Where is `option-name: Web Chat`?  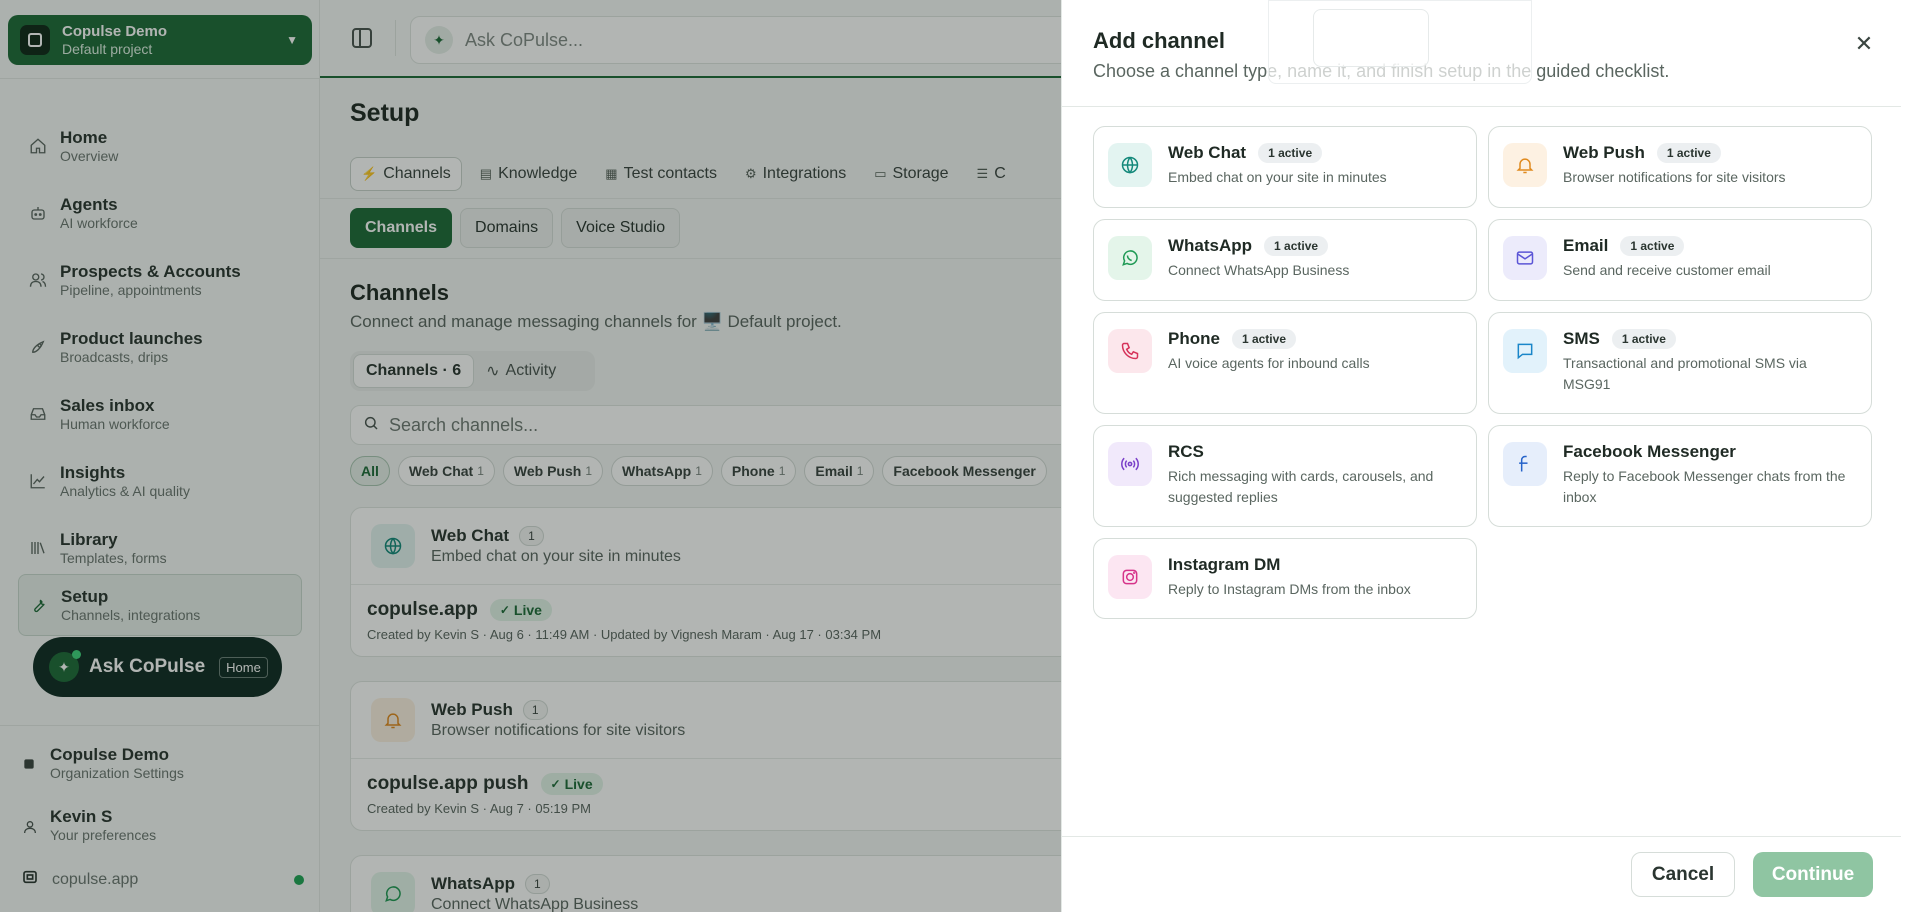
option-name: Web Chat is located at coordinates (1207, 152).